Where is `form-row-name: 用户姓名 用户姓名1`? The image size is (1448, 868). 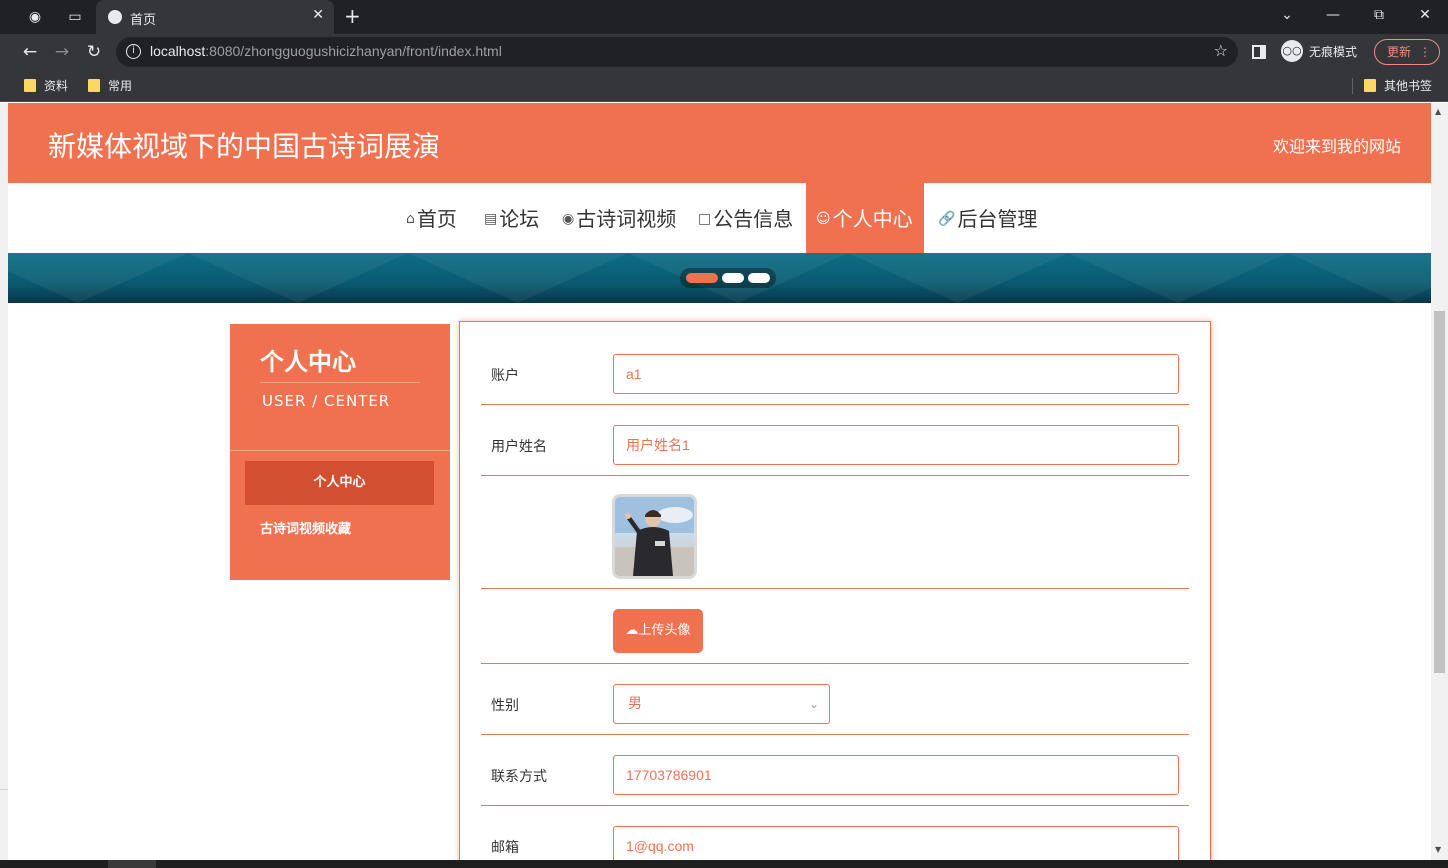 form-row-name: 用户姓名 用户姓名1 is located at coordinates (835, 440).